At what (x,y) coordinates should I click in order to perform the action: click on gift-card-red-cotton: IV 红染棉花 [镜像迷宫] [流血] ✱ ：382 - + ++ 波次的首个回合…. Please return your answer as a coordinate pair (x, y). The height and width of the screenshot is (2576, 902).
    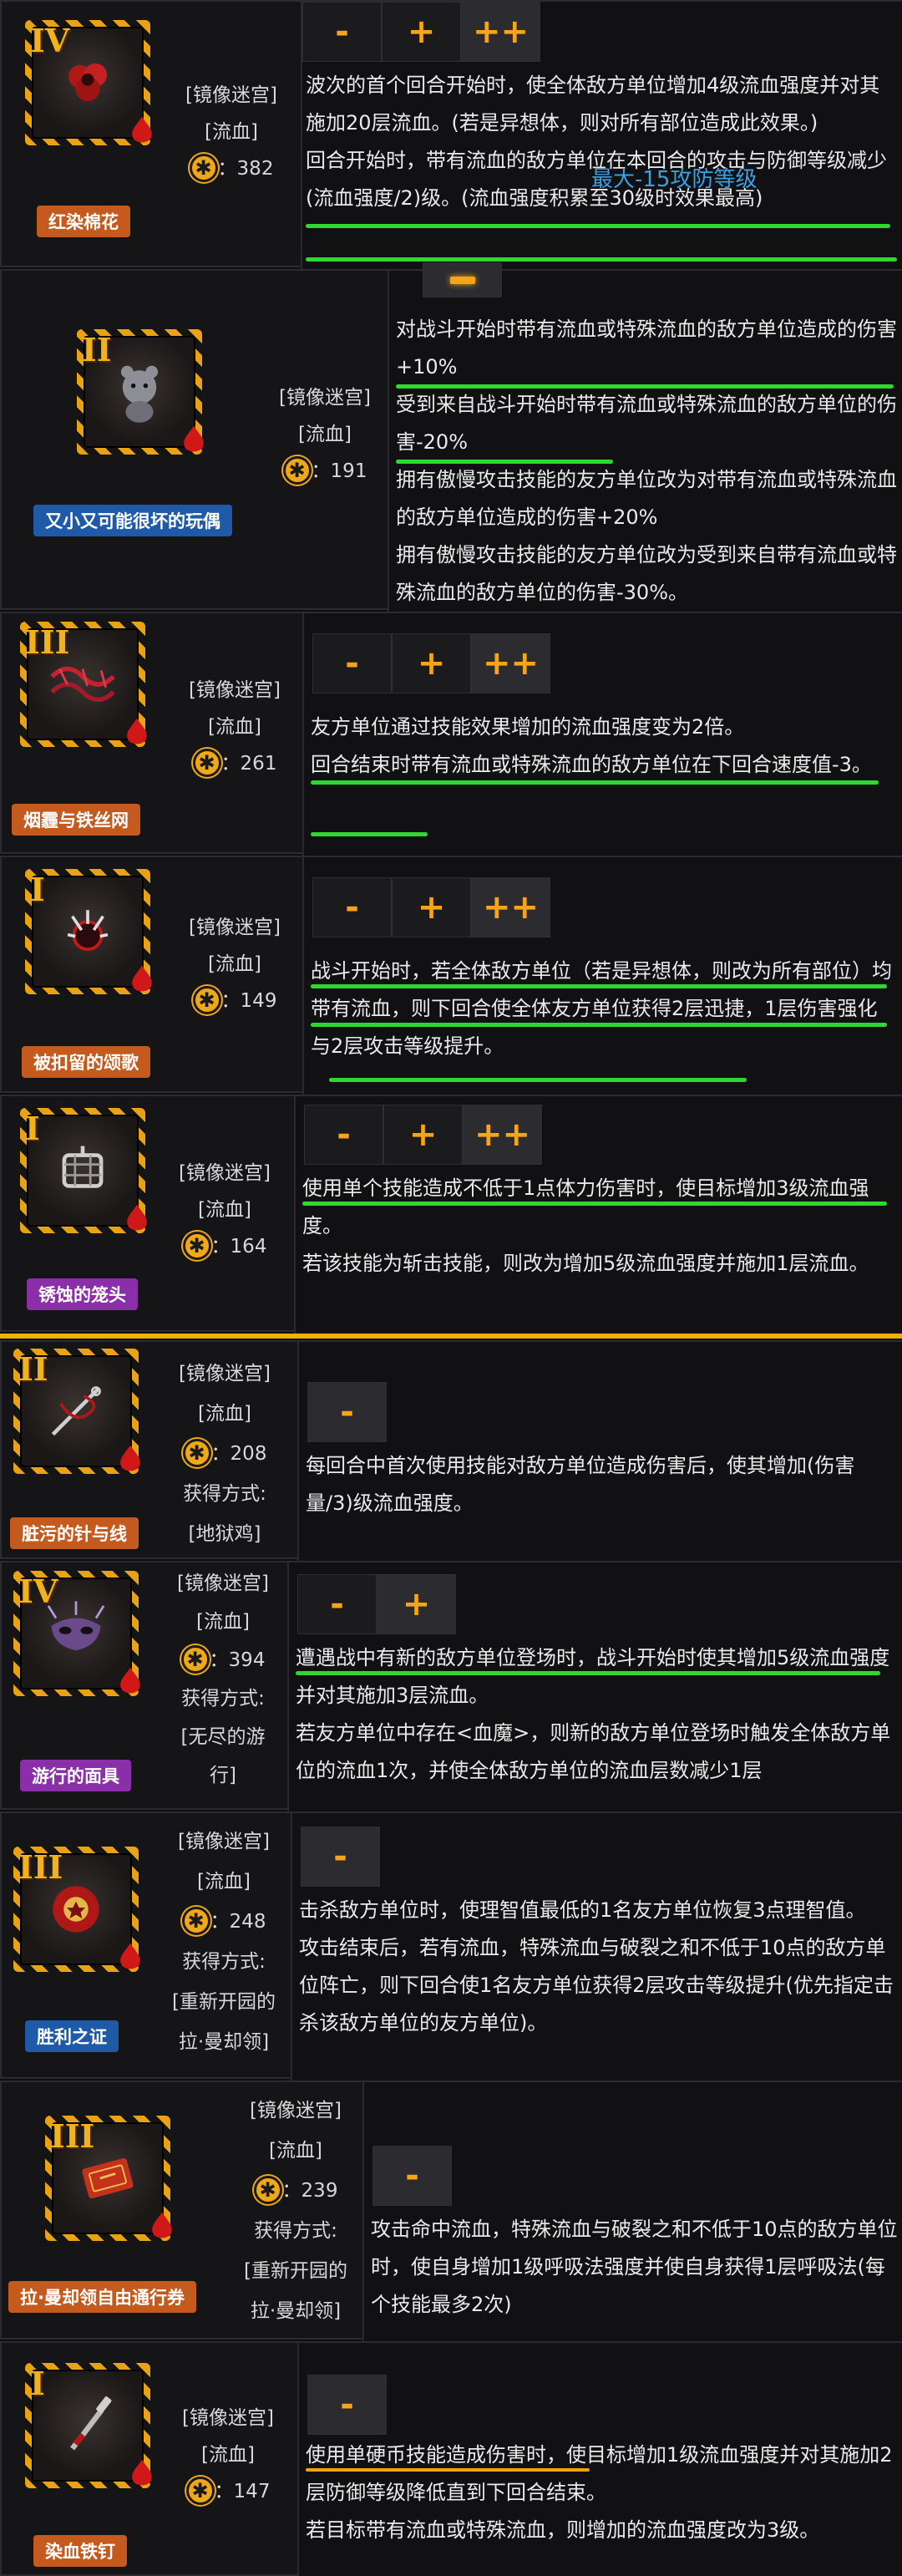
    Looking at the image, I should click on (451, 134).